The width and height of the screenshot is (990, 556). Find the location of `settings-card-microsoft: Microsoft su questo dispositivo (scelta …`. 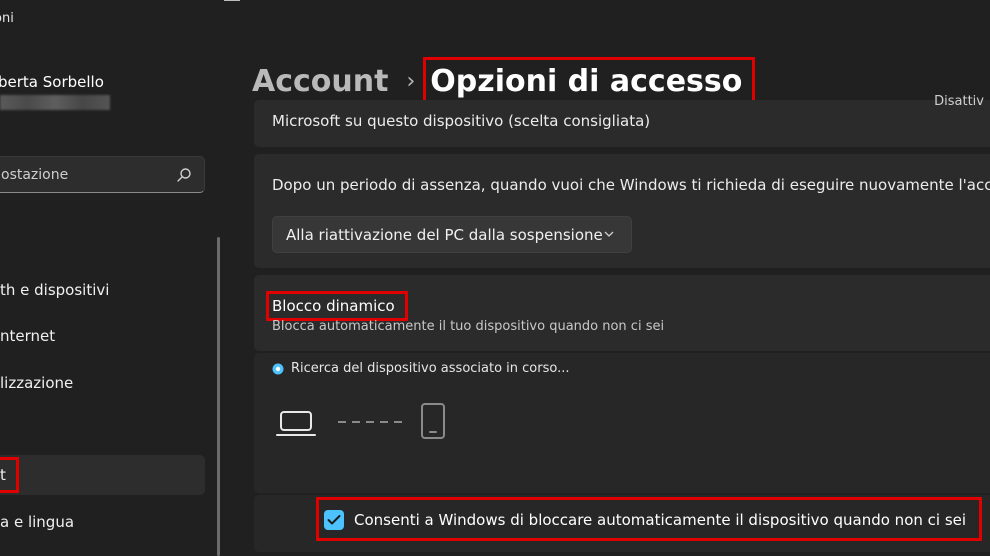

settings-card-microsoft: Microsoft su questo dispositivo (scelta … is located at coordinates (622, 120).